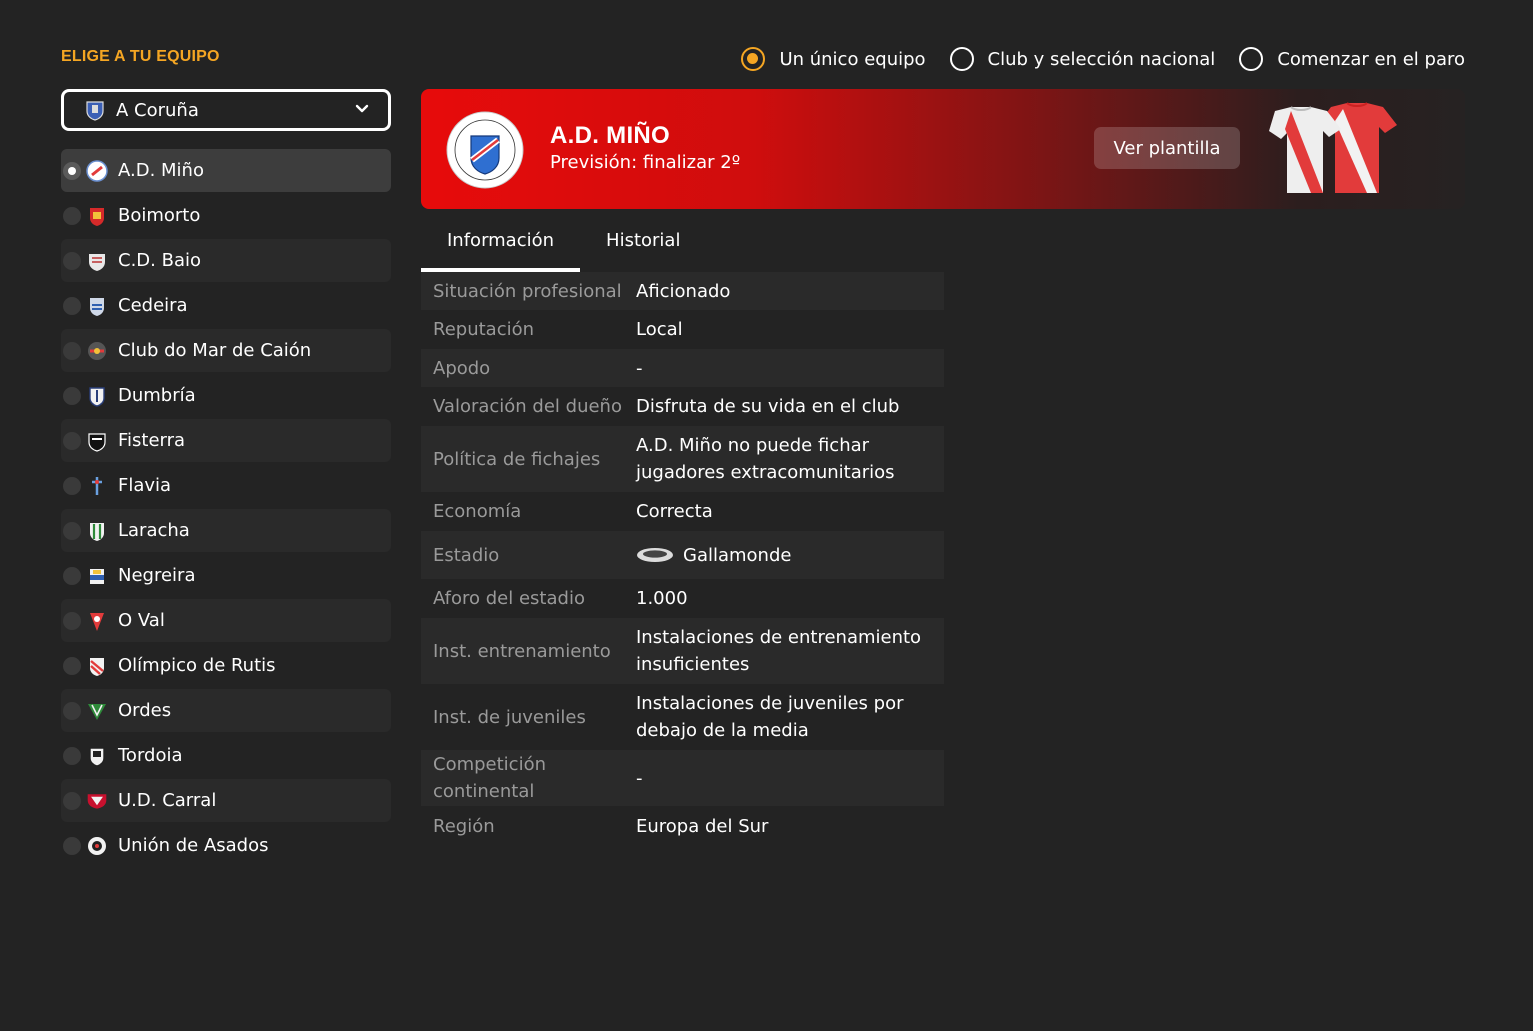  Describe the element at coordinates (95, 110) in the screenshot. I see `region-crest-icon` at that location.